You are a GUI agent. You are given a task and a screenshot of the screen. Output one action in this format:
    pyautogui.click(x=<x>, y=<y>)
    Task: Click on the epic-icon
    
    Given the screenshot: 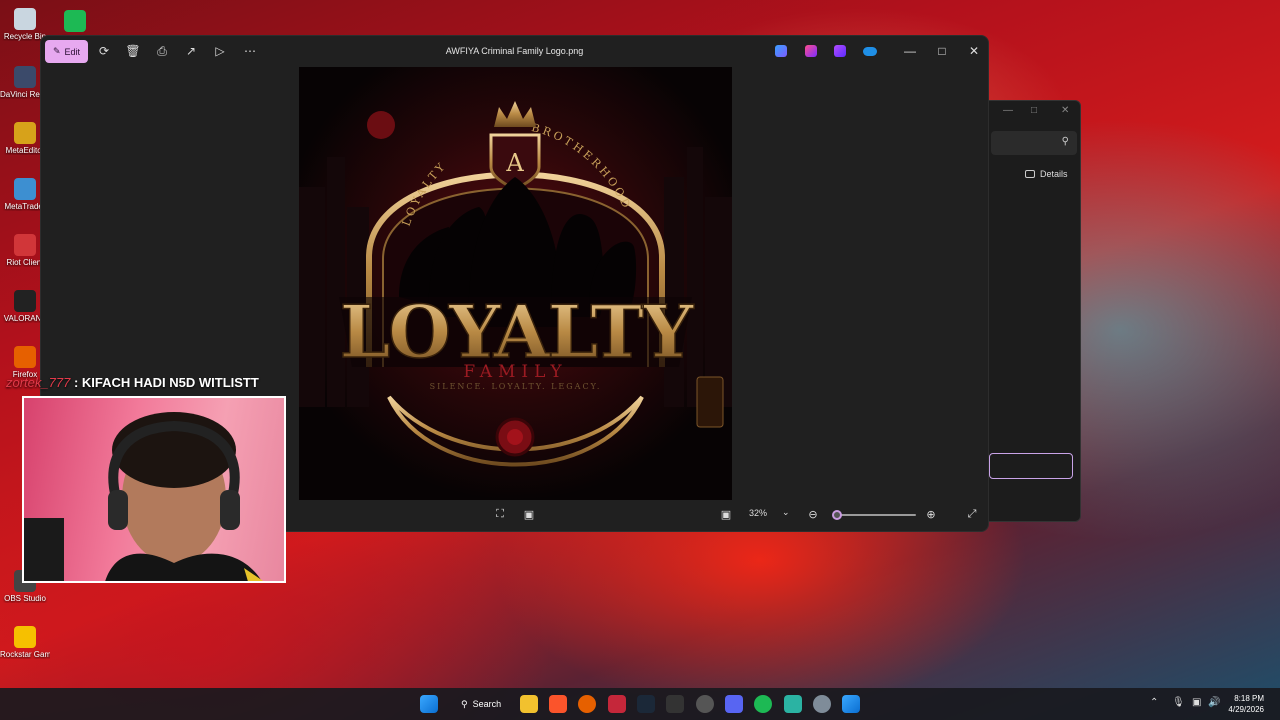 What is the action you would take?
    pyautogui.click(x=675, y=704)
    